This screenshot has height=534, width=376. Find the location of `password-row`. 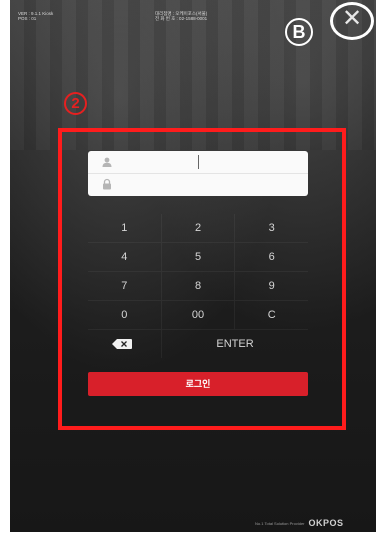

password-row is located at coordinates (198, 184).